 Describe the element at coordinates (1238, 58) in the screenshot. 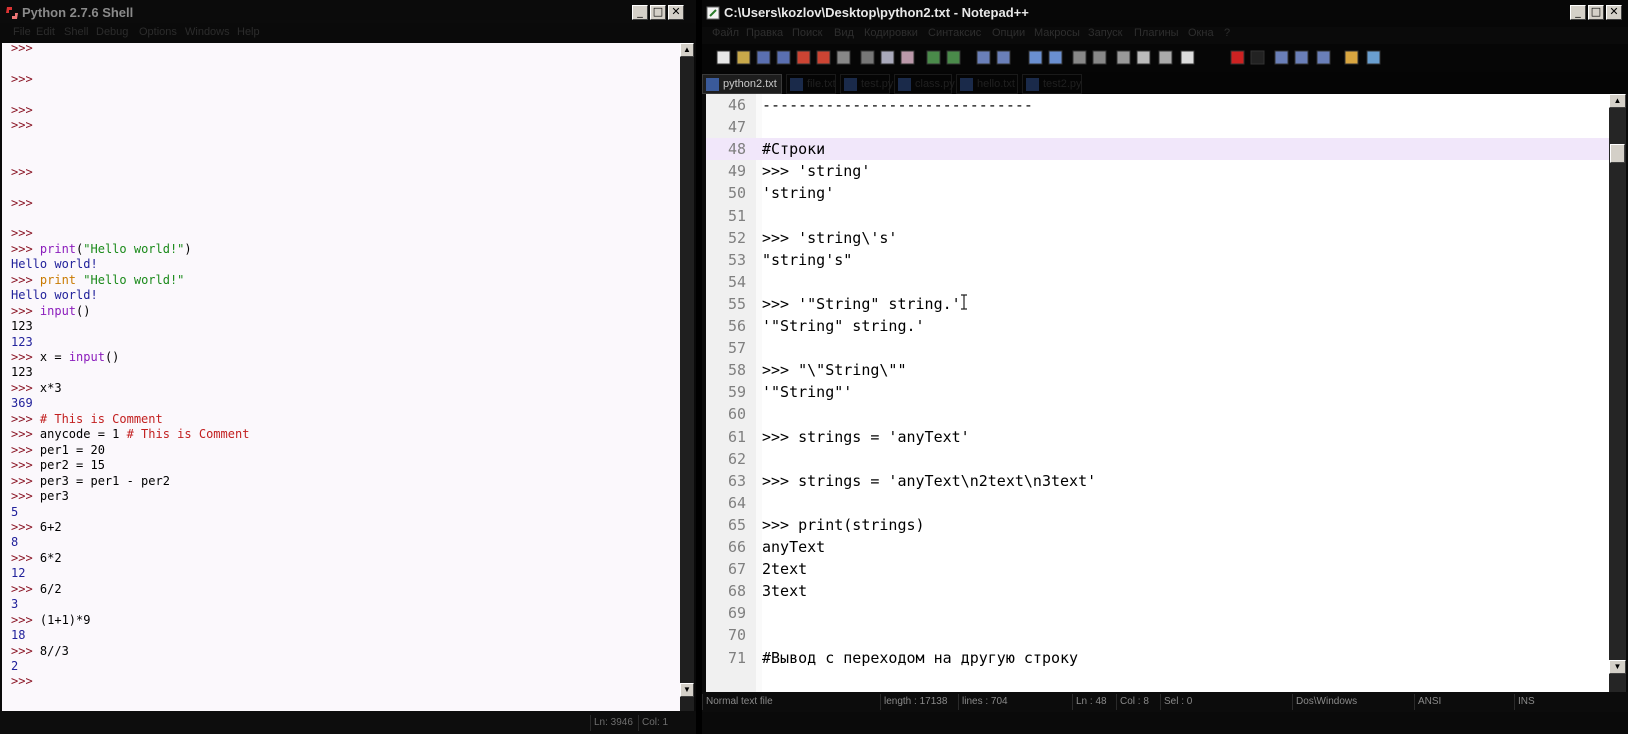

I see `record-macro-icon` at that location.